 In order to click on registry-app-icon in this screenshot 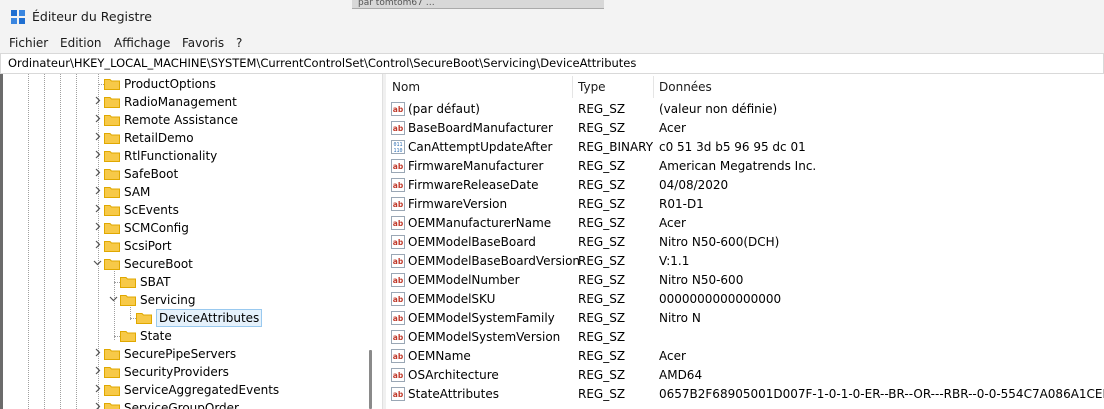, I will do `click(18, 17)`.